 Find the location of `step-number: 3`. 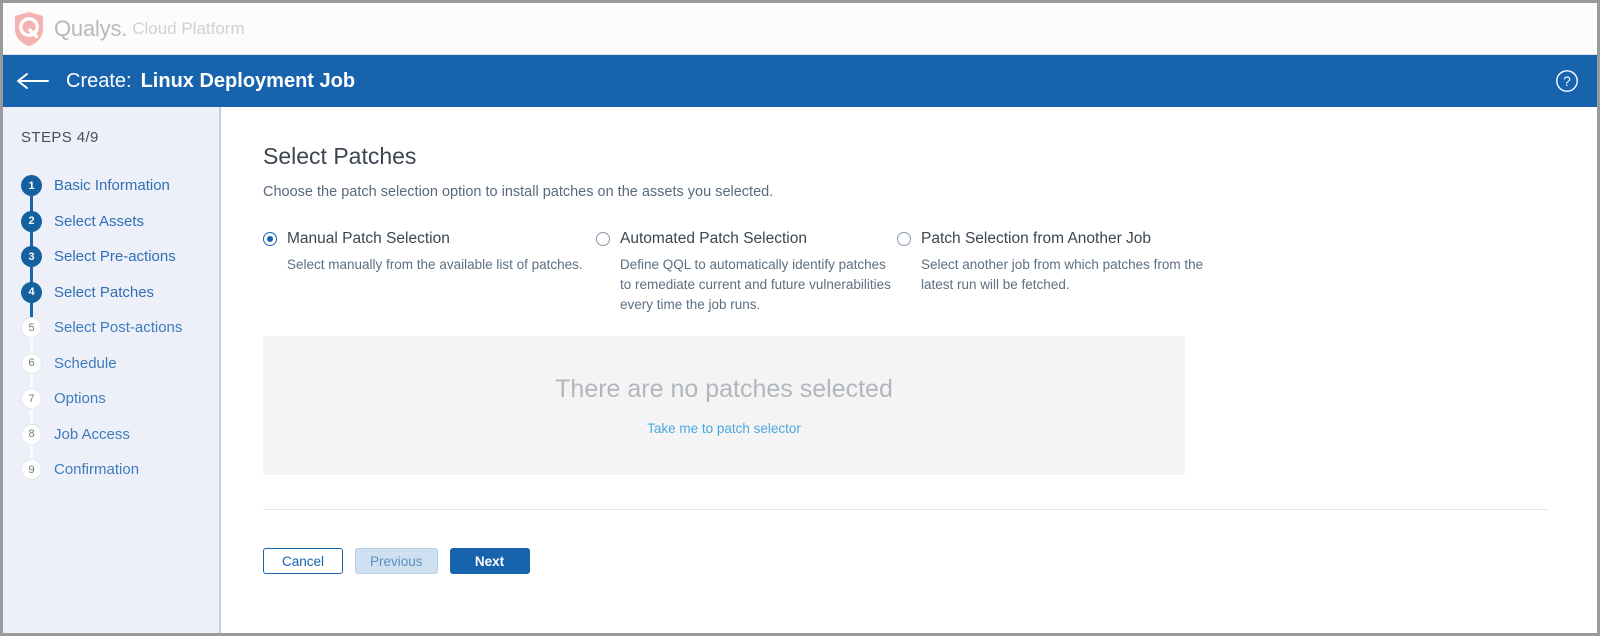

step-number: 3 is located at coordinates (31, 257).